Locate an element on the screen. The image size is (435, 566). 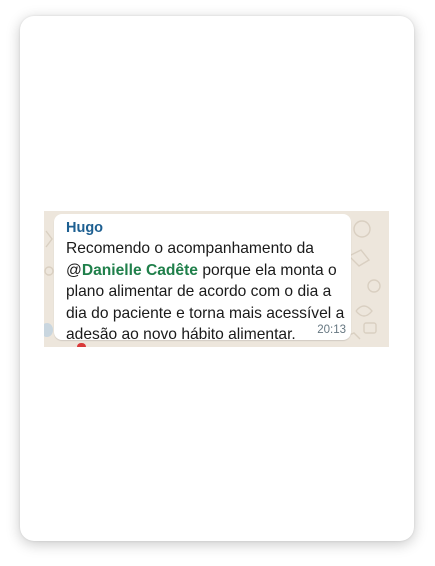
sender-name: Hugo is located at coordinates (84, 228).